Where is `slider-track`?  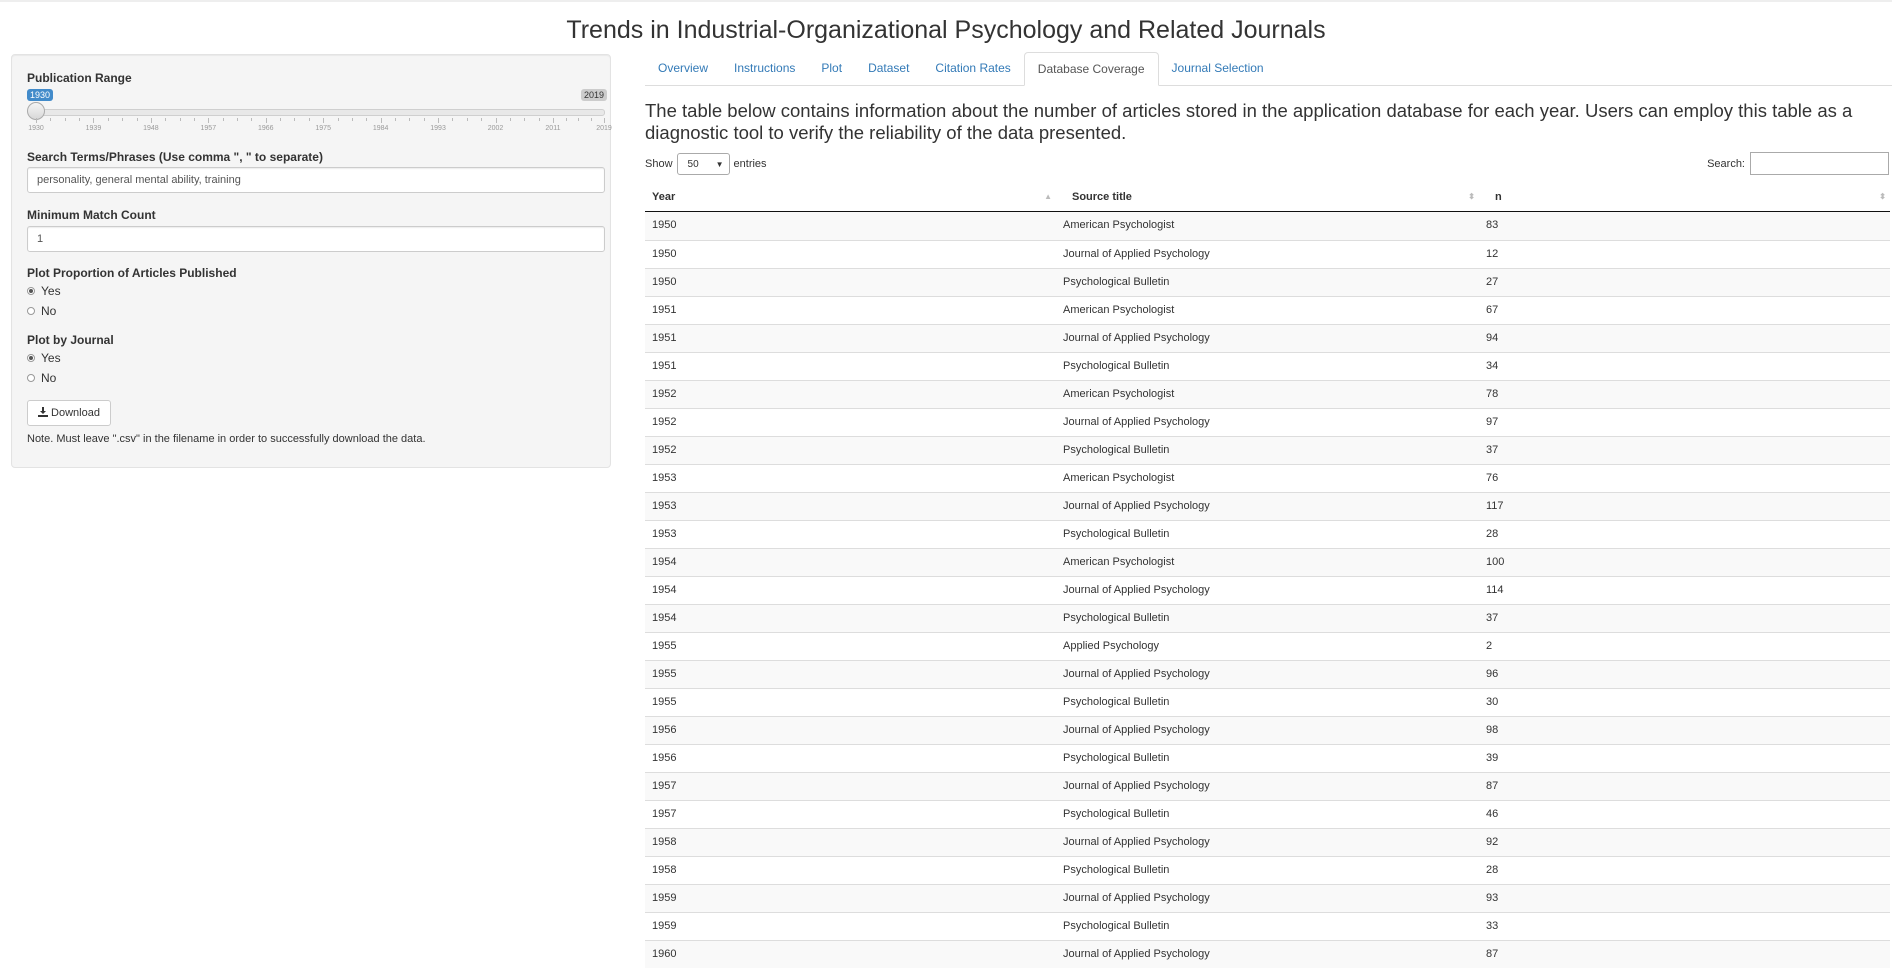
slider-track is located at coordinates (320, 112).